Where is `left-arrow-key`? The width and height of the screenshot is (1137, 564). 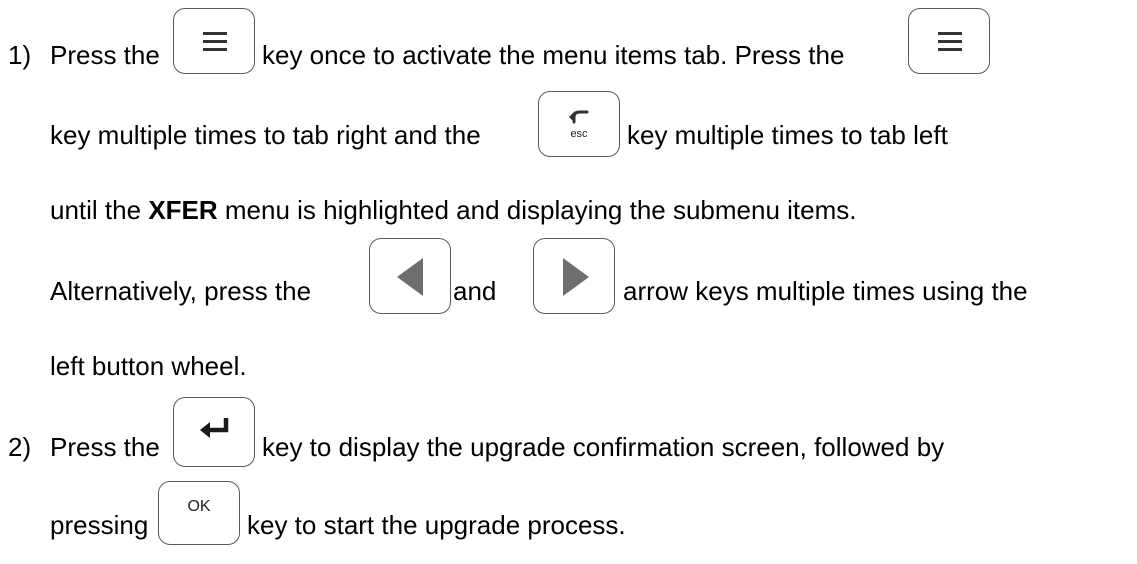
left-arrow-key is located at coordinates (410, 276).